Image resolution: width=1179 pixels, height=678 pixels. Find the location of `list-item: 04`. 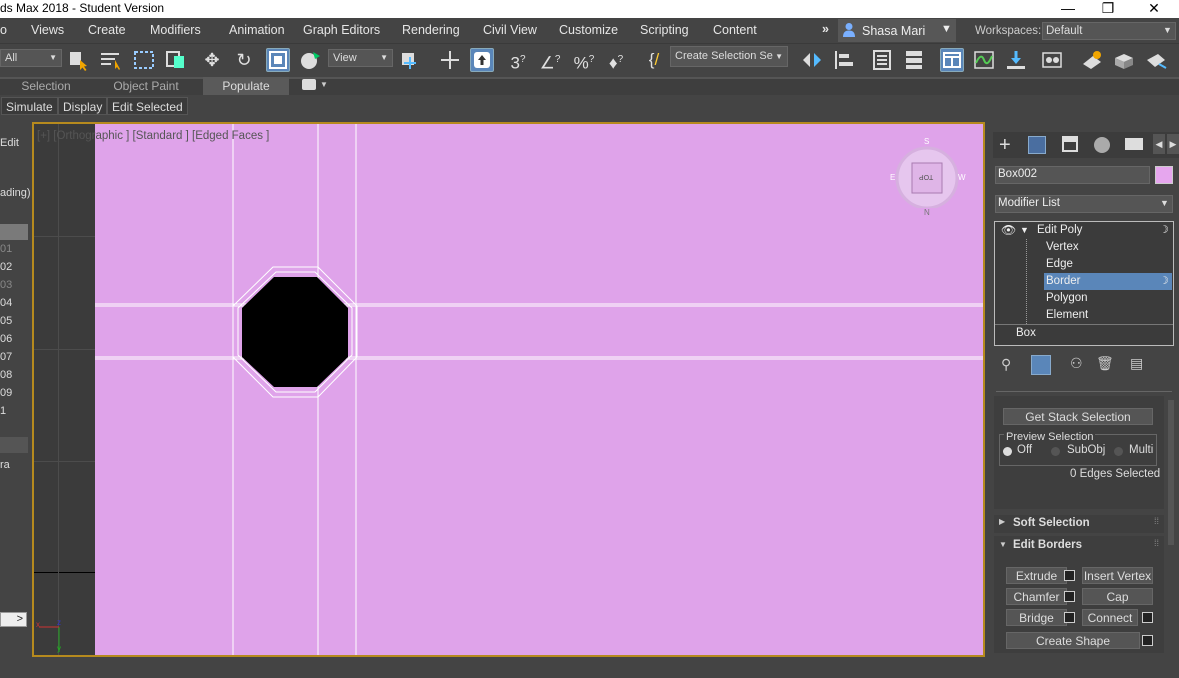

list-item: 04 is located at coordinates (14, 303).